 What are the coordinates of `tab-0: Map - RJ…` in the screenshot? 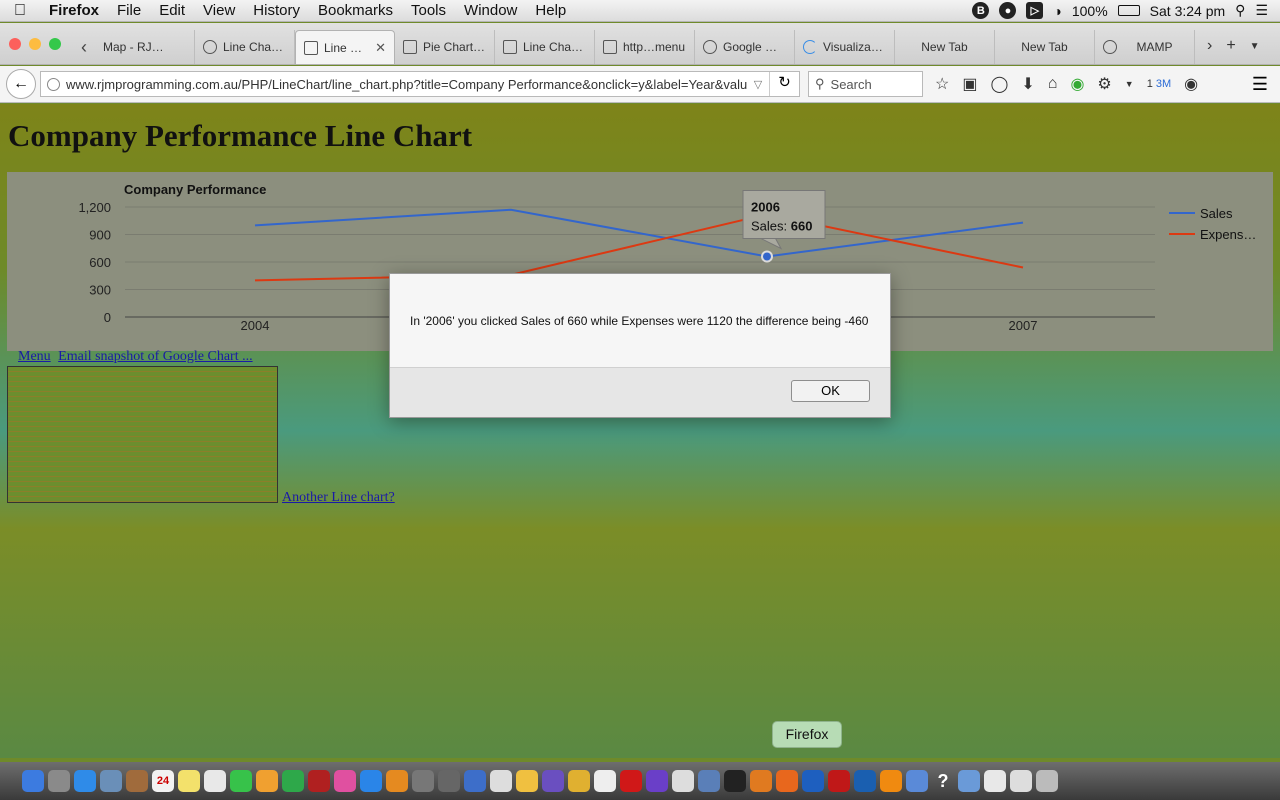 It's located at (145, 47).